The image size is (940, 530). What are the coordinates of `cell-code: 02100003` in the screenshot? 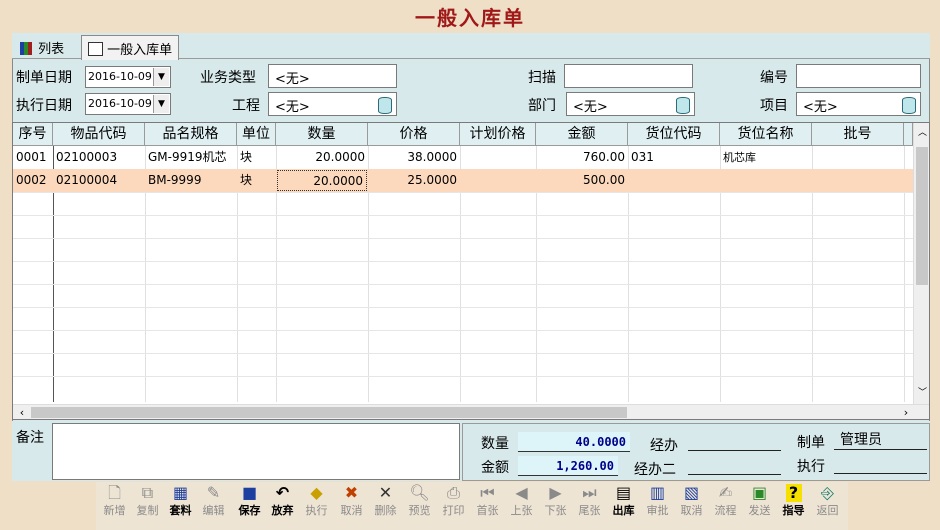 It's located at (99, 157).